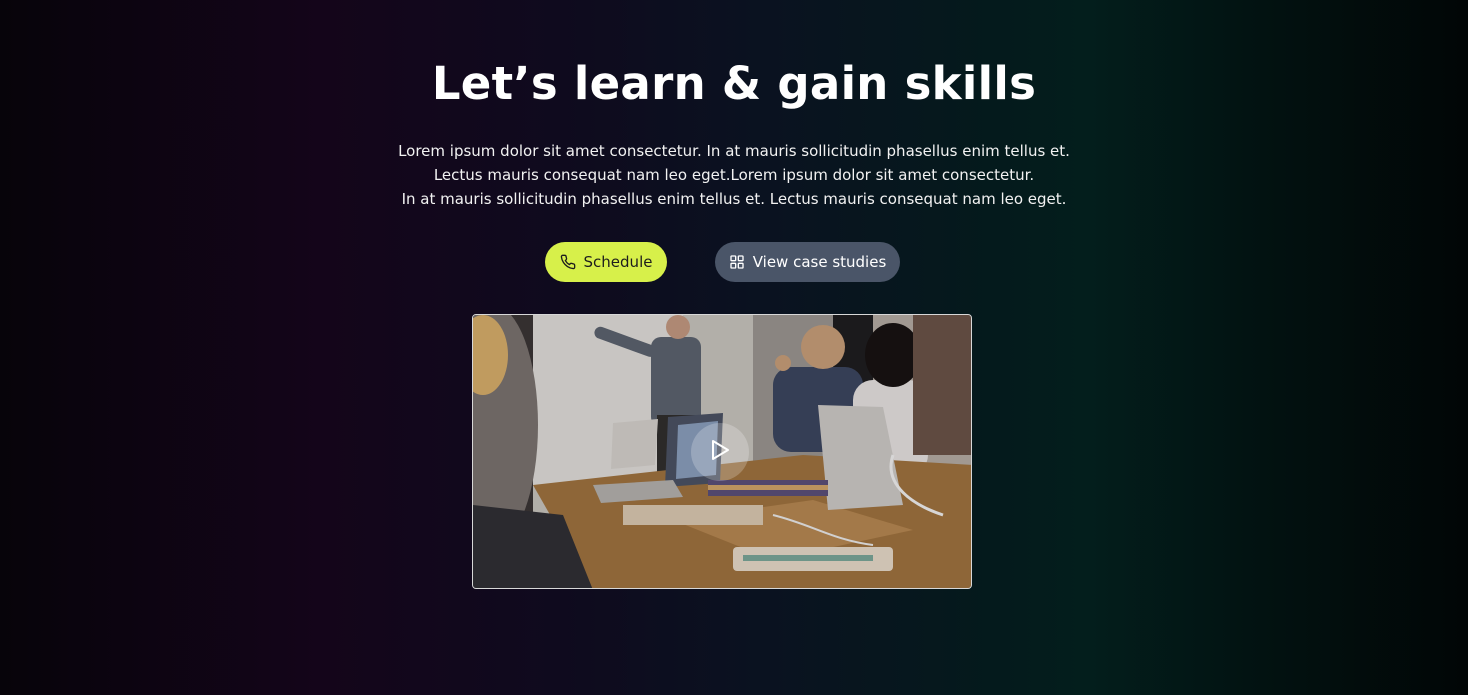 Image resolution: width=1468 pixels, height=695 pixels. I want to click on schedule-button-label: Schedule, so click(618, 262).